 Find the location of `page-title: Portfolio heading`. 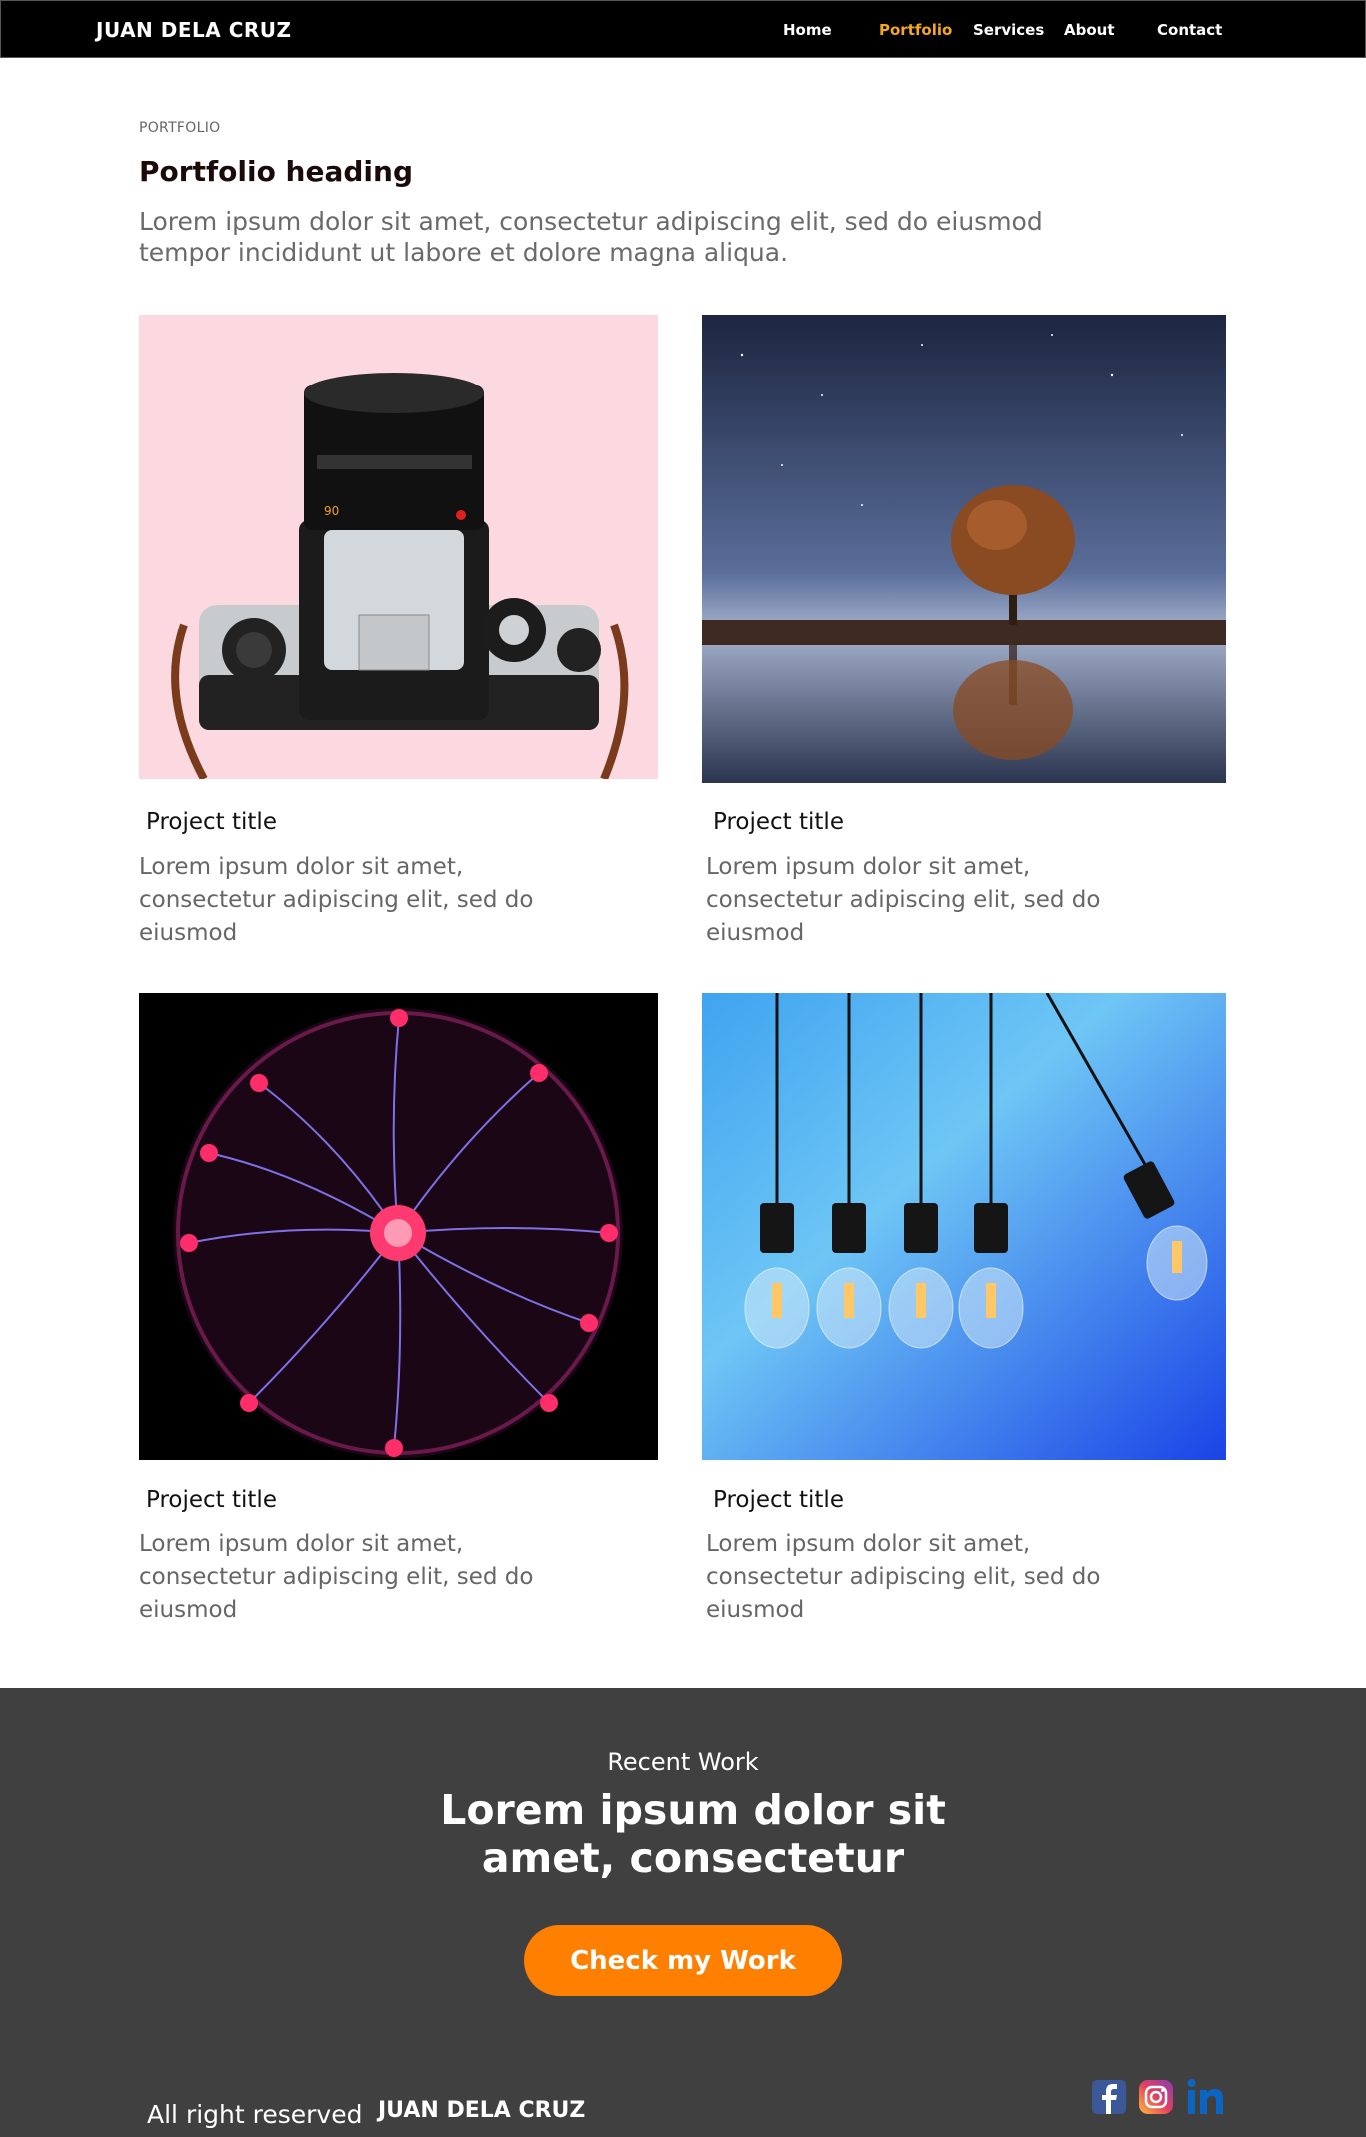

page-title: Portfolio heading is located at coordinates (276, 171).